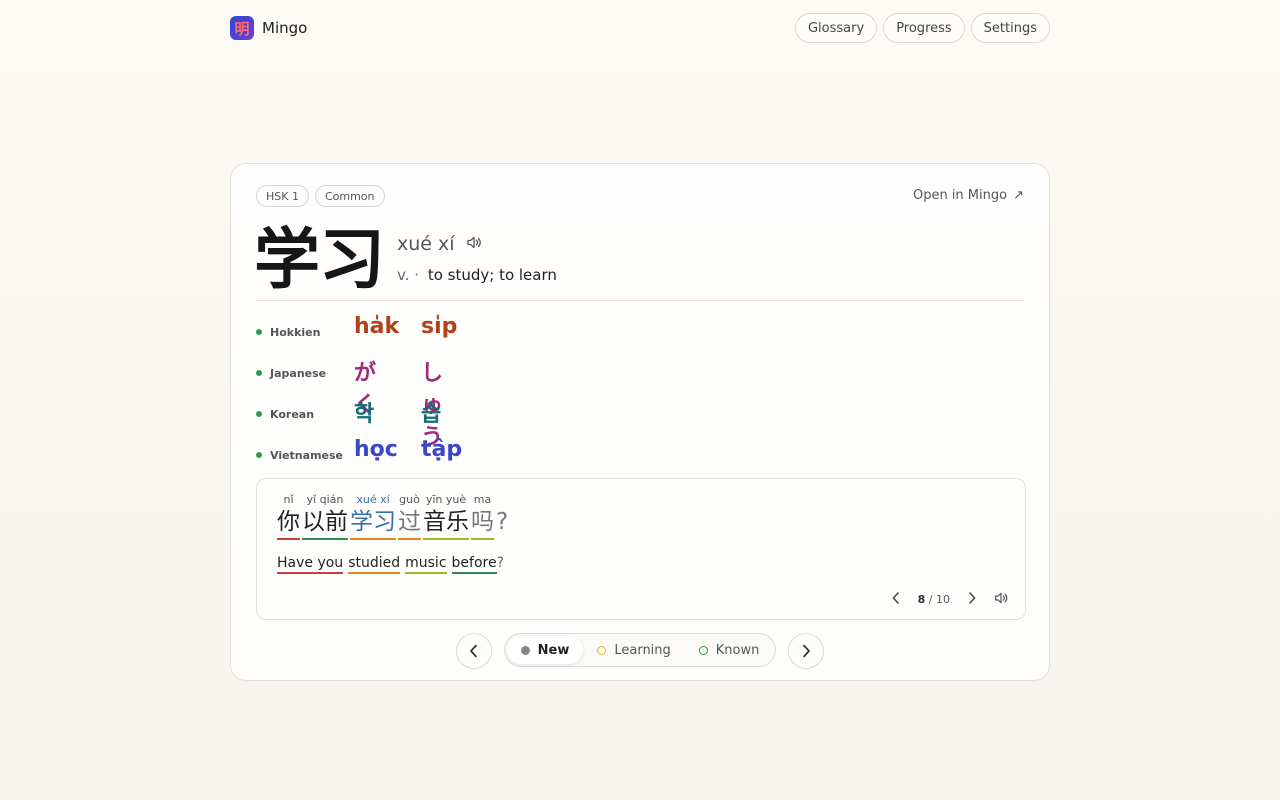  I want to click on previous-sentence-icon, so click(896, 599).